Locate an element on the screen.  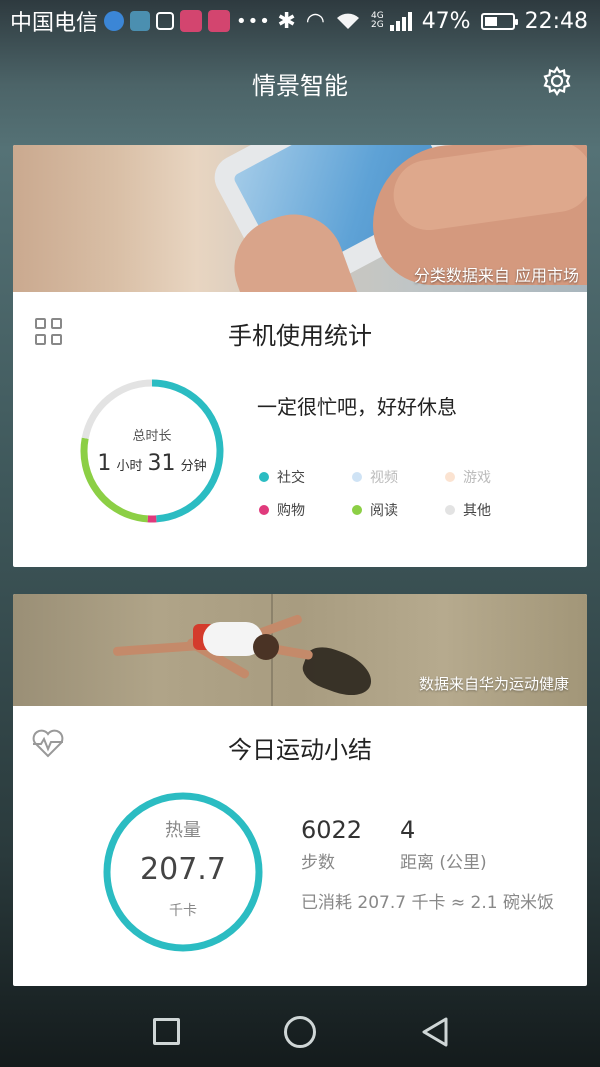
clock: 22:48 is located at coordinates (556, 21).